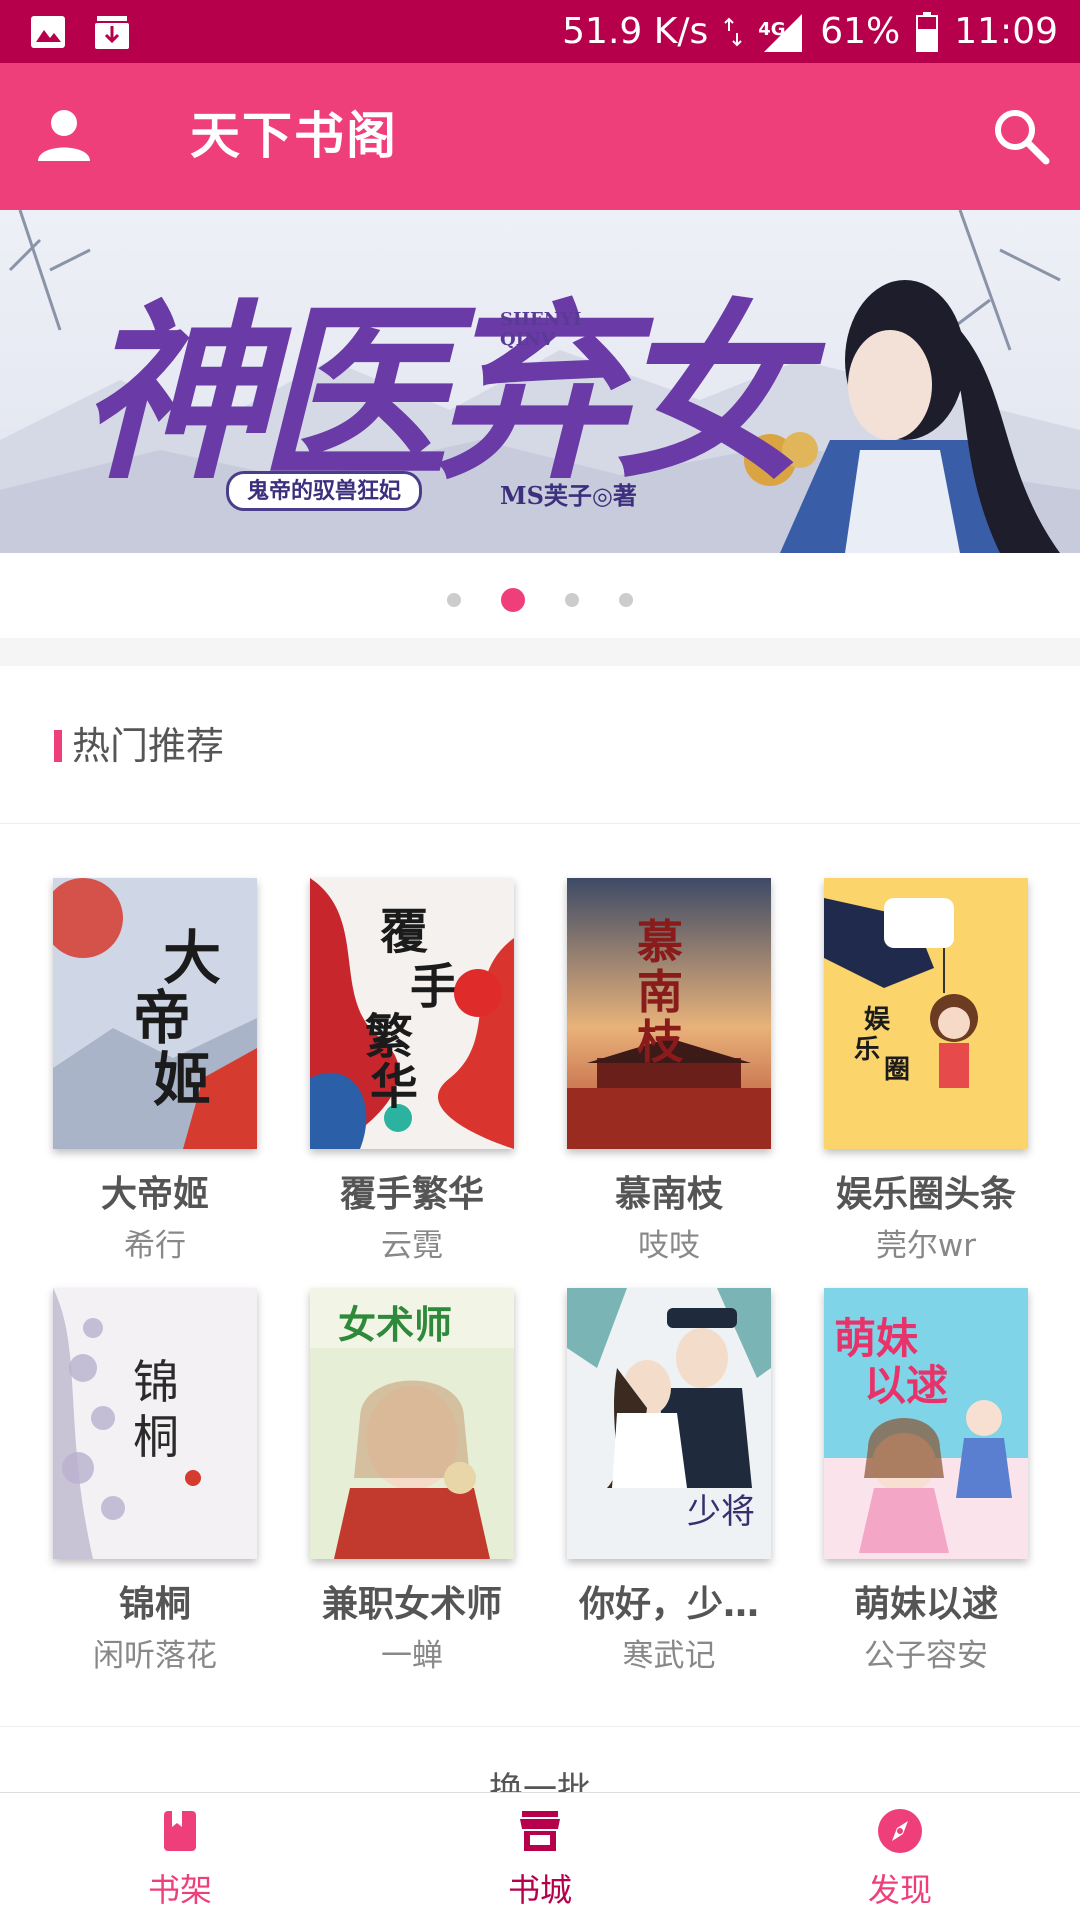  What do you see at coordinates (810, 31) in the screenshot?
I see `status-right: 51.9 K/s 4G 61% 11:09` at bounding box center [810, 31].